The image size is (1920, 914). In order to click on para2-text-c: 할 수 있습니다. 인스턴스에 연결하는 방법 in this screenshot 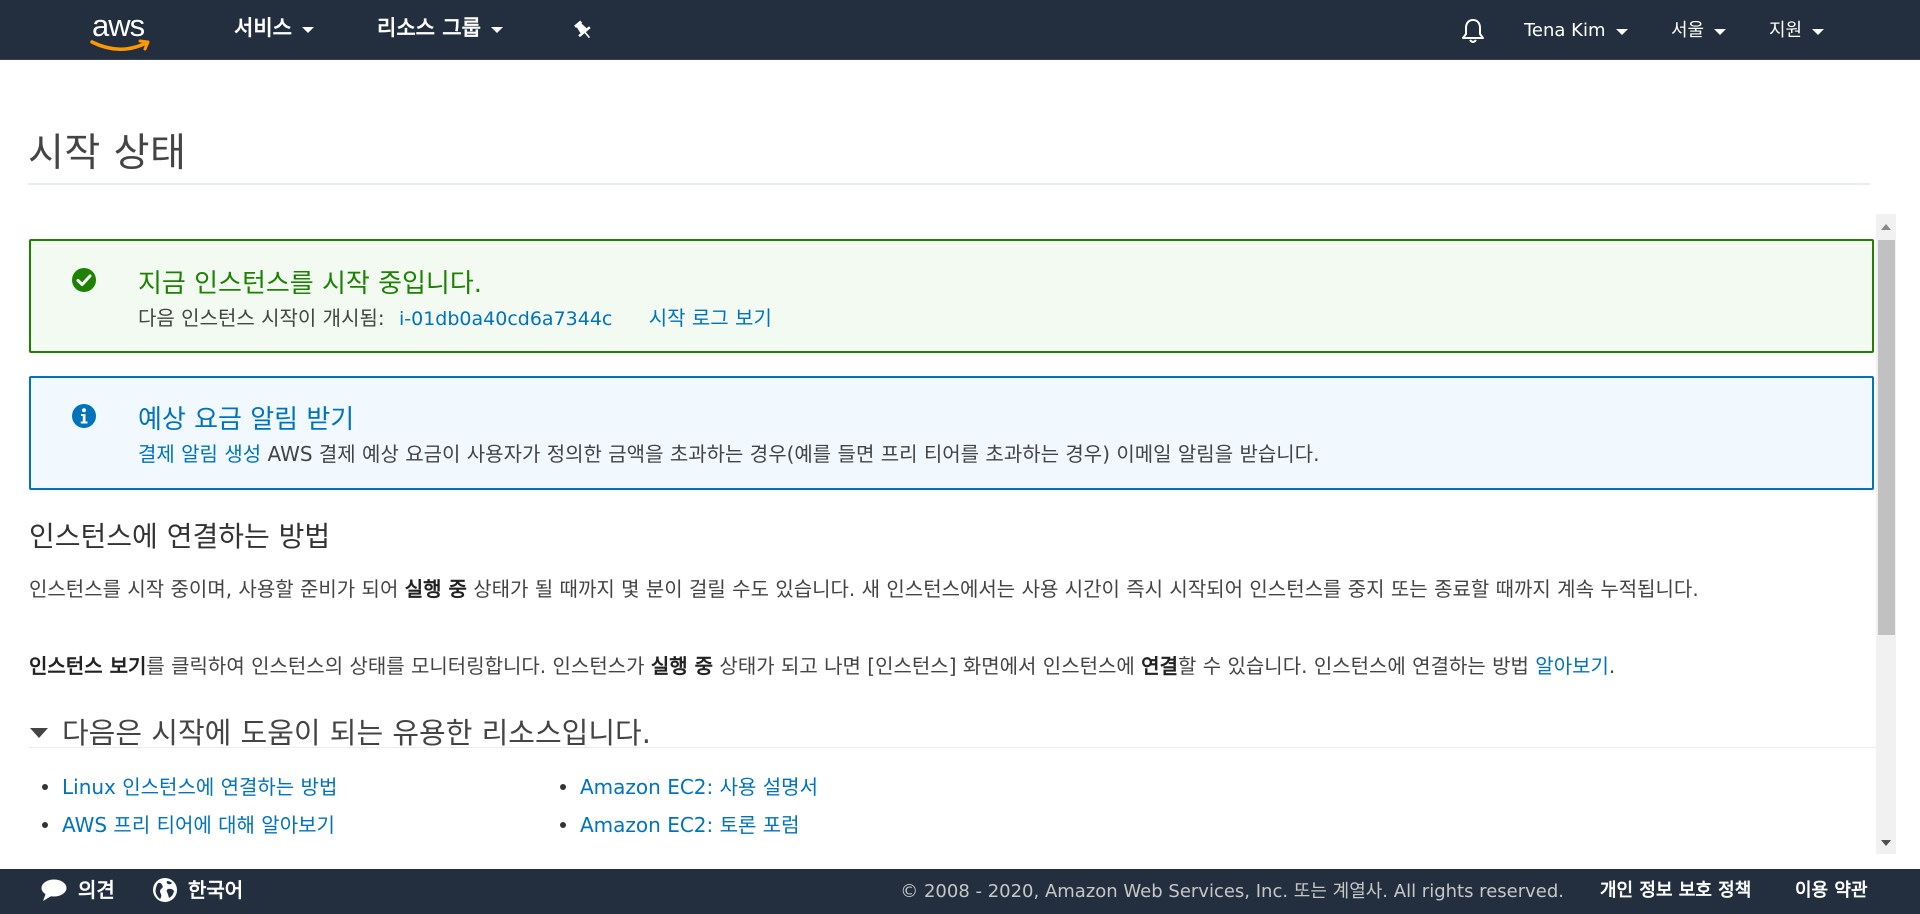, I will do `click(1356, 666)`.